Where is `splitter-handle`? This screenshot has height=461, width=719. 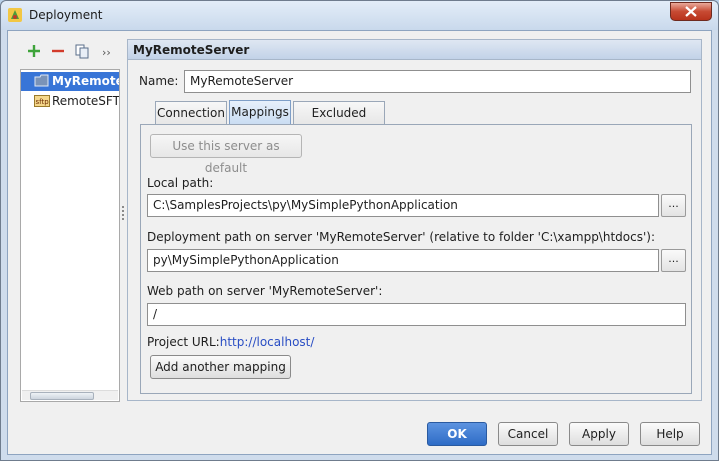
splitter-handle is located at coordinates (123, 214).